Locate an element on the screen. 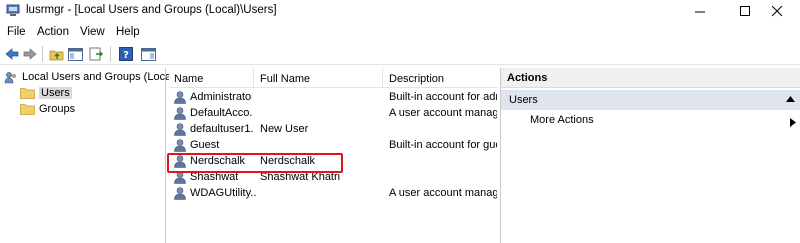 The image size is (800, 243). minimize-icon is located at coordinates (700, 11).